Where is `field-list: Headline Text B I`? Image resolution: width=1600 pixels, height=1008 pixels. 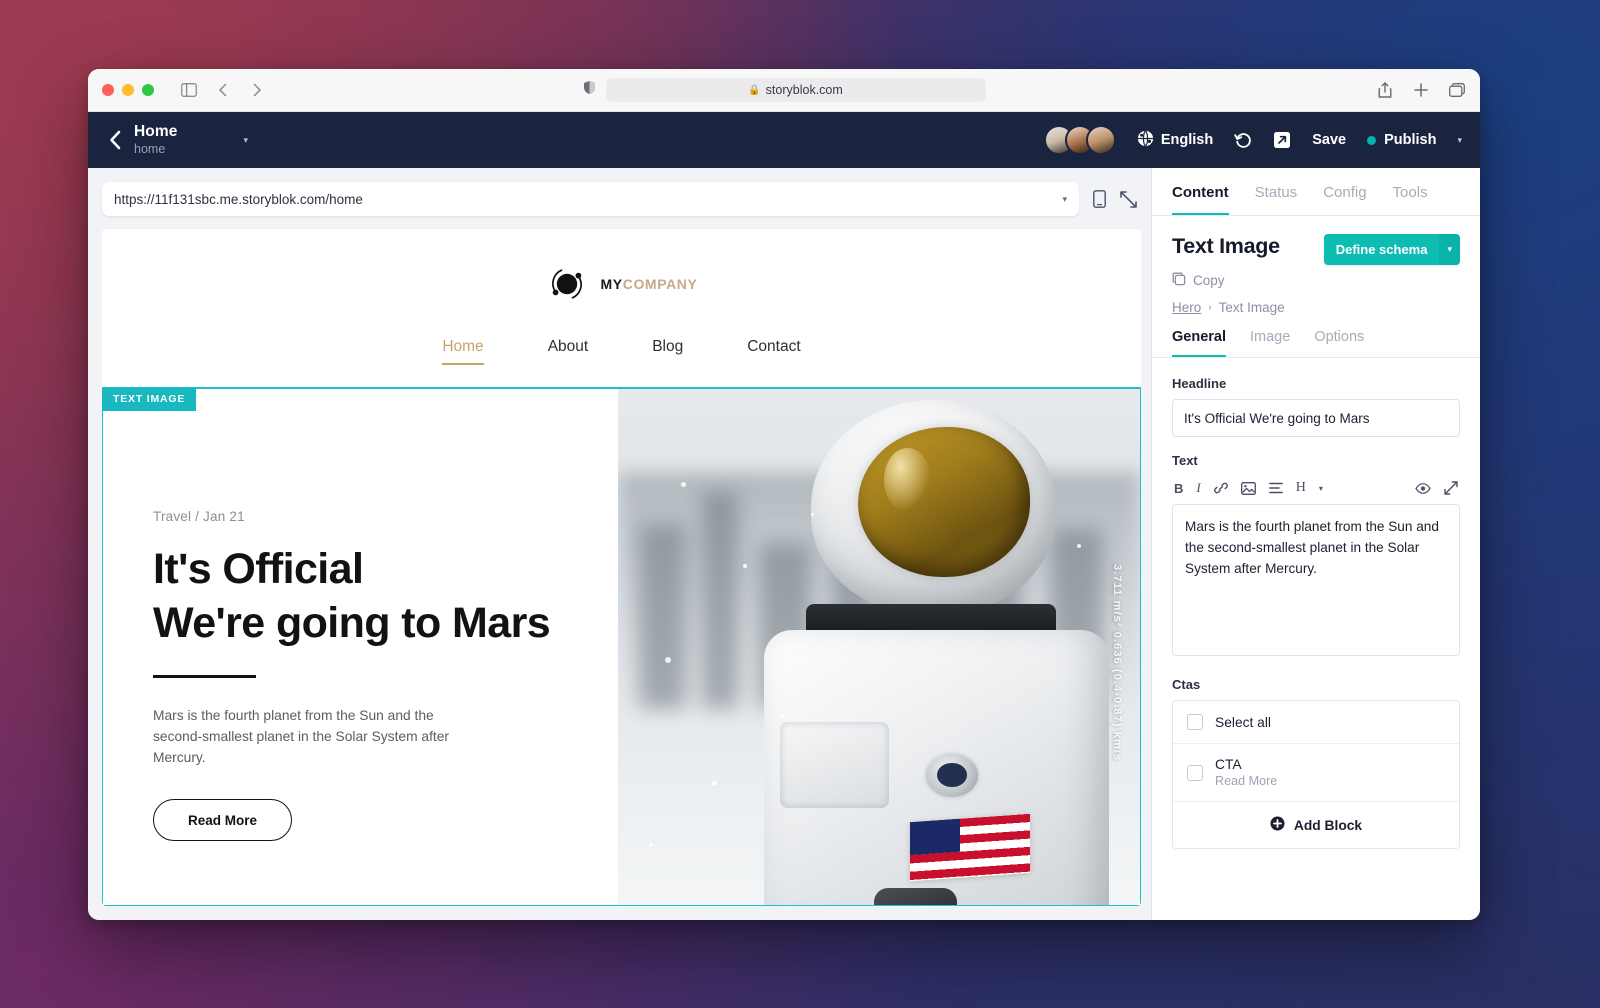 field-list: Headline Text B I is located at coordinates (1316, 611).